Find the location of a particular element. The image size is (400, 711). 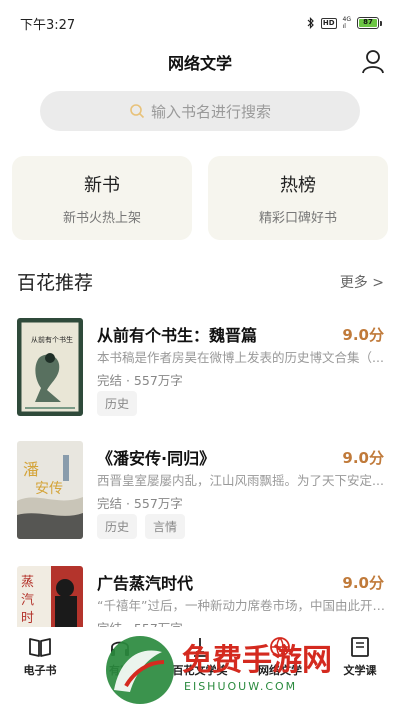

svg-text: 从前有个书生 is located at coordinates (52, 339).